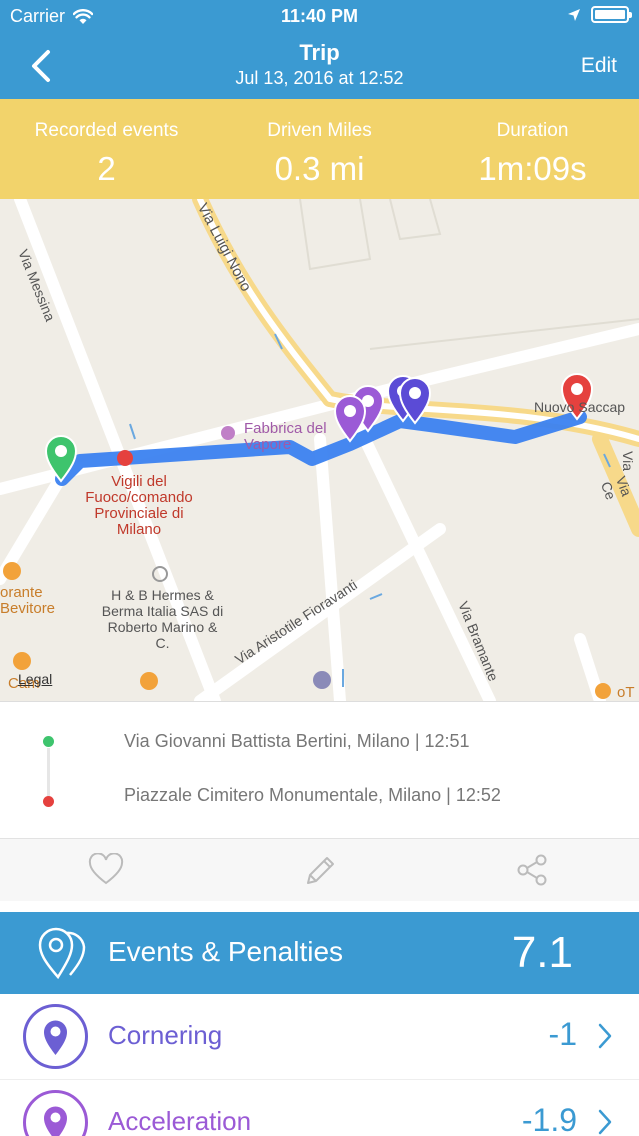 The width and height of the screenshot is (639, 1136). What do you see at coordinates (48, 801) in the screenshot?
I see `end-dot` at bounding box center [48, 801].